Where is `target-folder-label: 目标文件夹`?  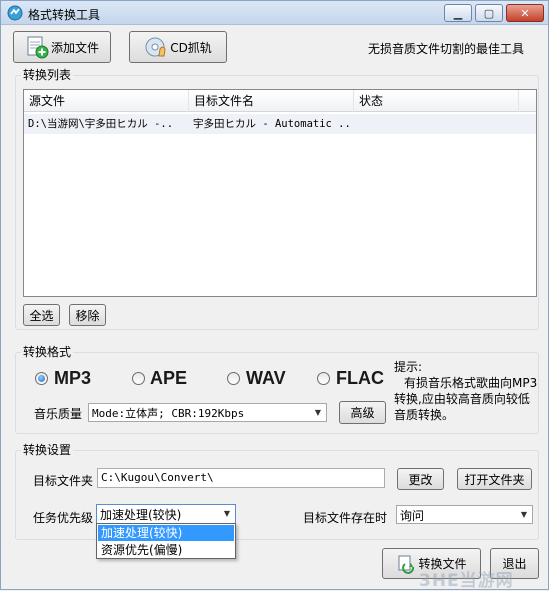 target-folder-label: 目标文件夹 is located at coordinates (63, 481).